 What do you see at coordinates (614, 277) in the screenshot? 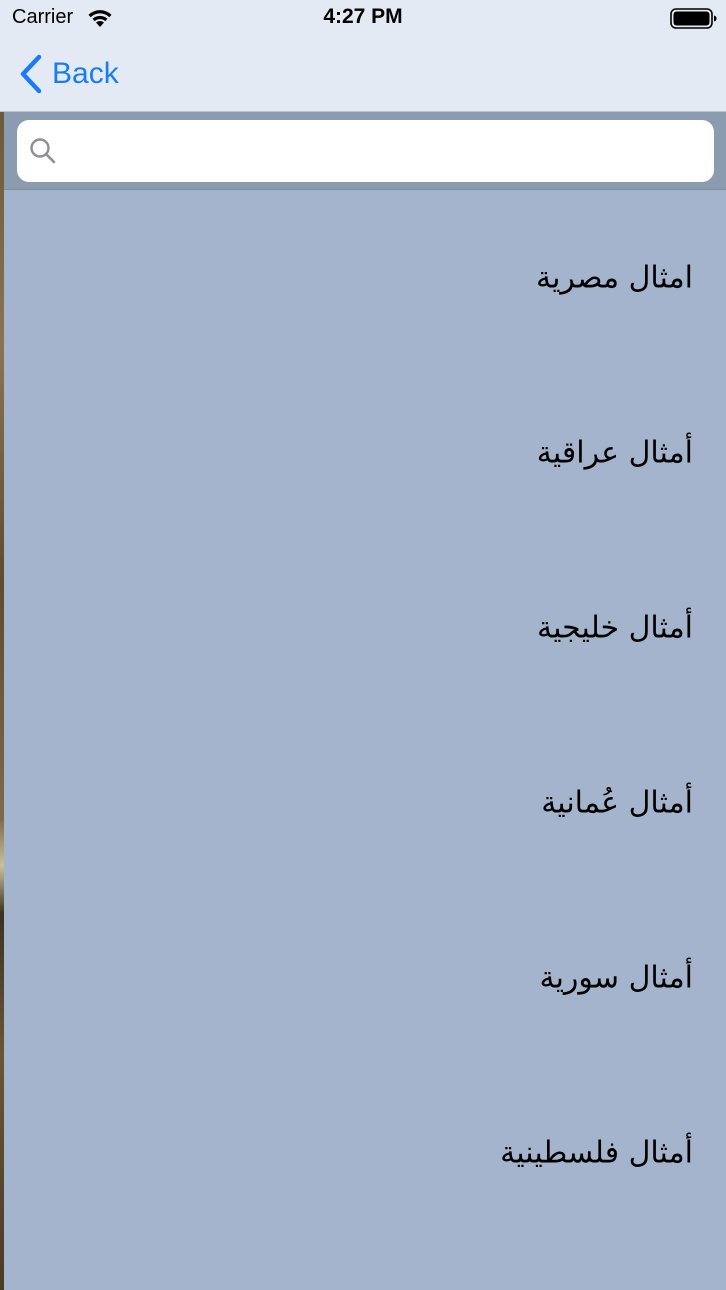
I see `list-item-label: امثال مصرية` at bounding box center [614, 277].